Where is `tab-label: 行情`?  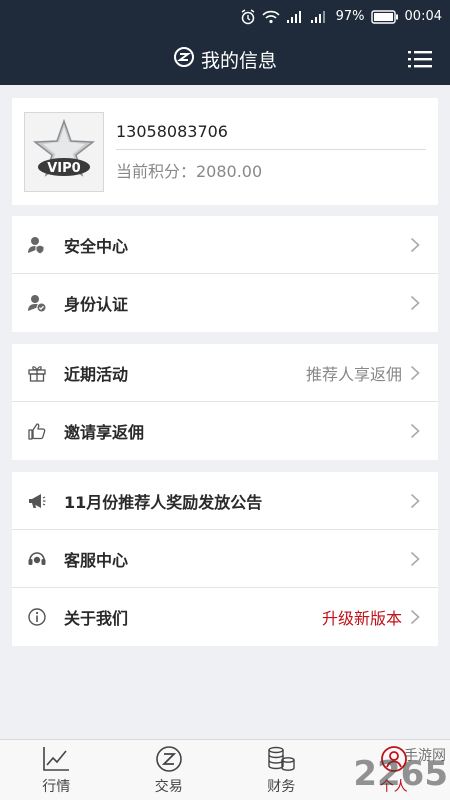
tab-label: 行情 is located at coordinates (56, 787).